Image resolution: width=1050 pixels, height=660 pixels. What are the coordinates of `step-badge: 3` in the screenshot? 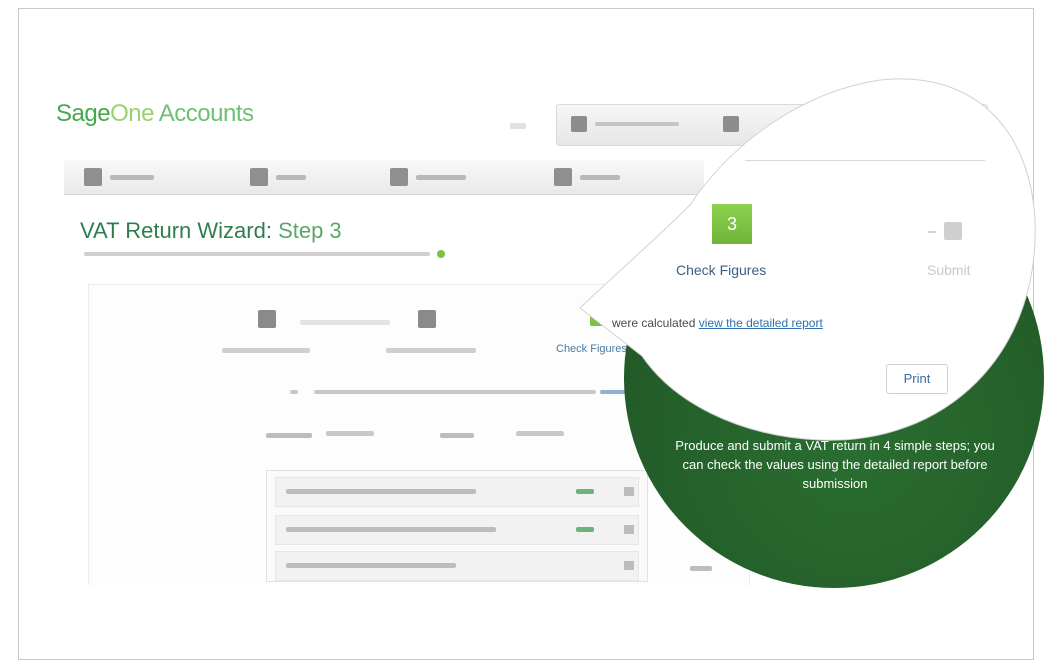 It's located at (732, 224).